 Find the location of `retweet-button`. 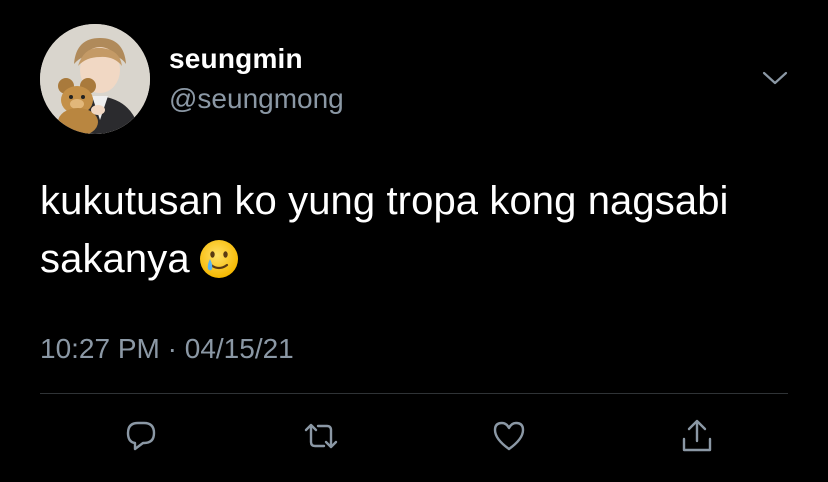

retweet-button is located at coordinates (321, 436).